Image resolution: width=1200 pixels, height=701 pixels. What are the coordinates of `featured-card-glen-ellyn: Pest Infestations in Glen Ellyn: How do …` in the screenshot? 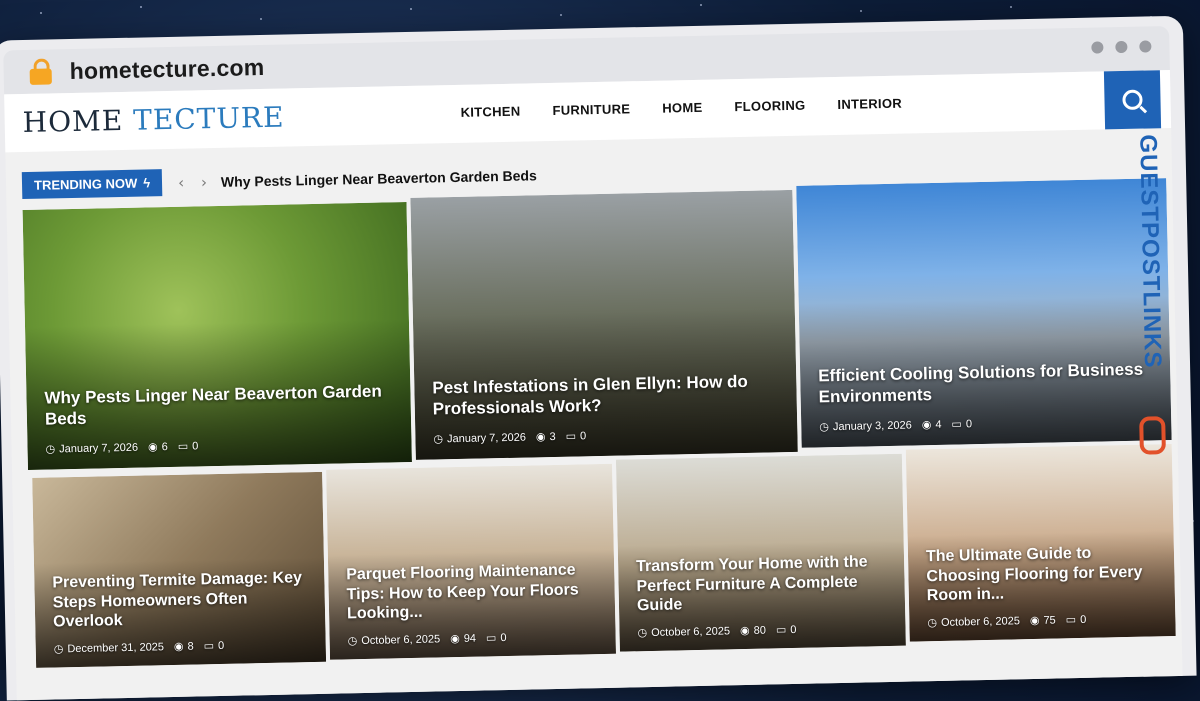 It's located at (604, 324).